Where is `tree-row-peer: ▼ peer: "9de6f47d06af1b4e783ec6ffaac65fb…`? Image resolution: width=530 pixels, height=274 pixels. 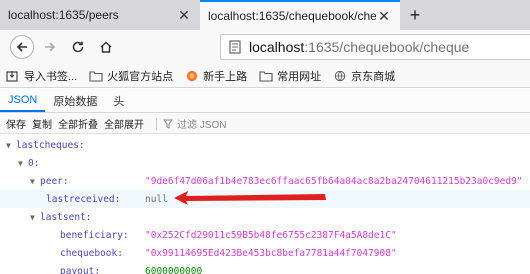 tree-row-peer: ▼ peer: "9de6f47d06af1b4e783ec6ffaac65fb… is located at coordinates (265, 181).